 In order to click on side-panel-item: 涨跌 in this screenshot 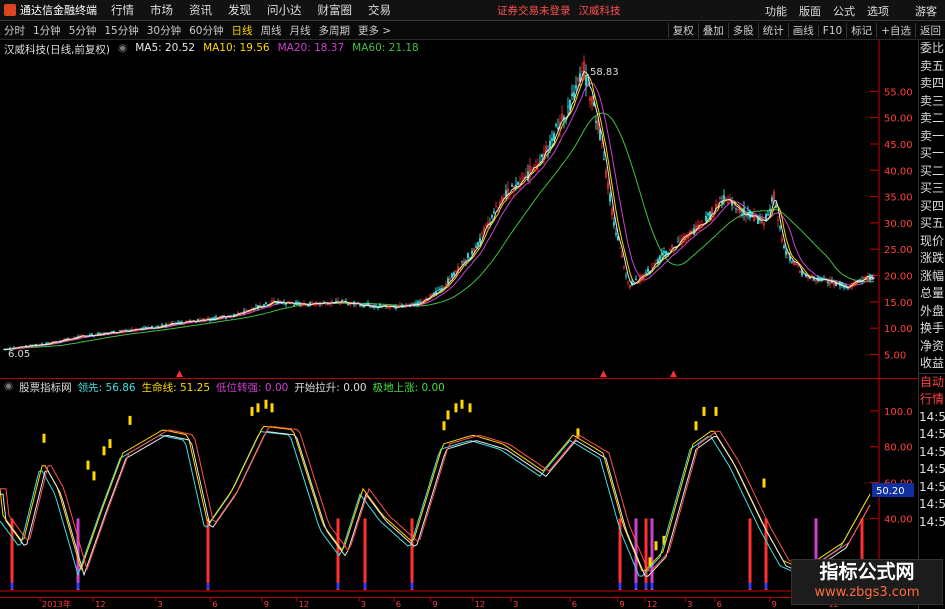, I will do `click(932, 259)`.